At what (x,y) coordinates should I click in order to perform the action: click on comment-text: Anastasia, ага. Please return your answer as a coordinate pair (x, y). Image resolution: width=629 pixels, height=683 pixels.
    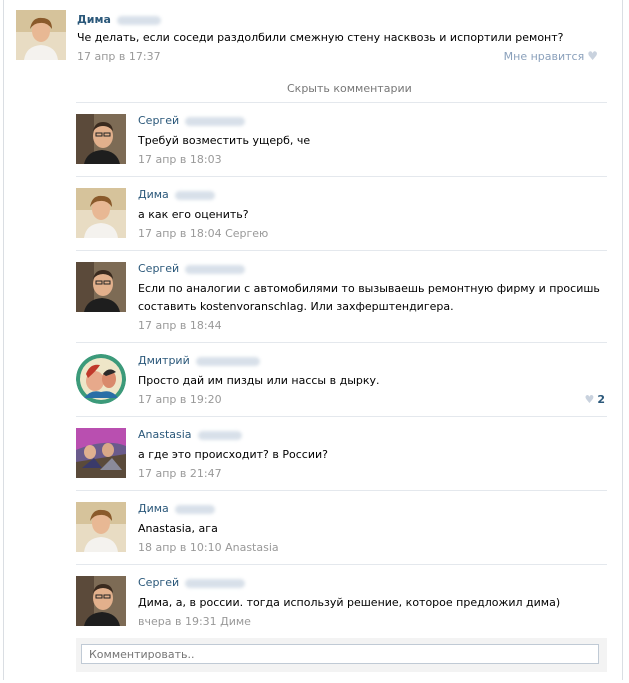
    Looking at the image, I should click on (178, 528).